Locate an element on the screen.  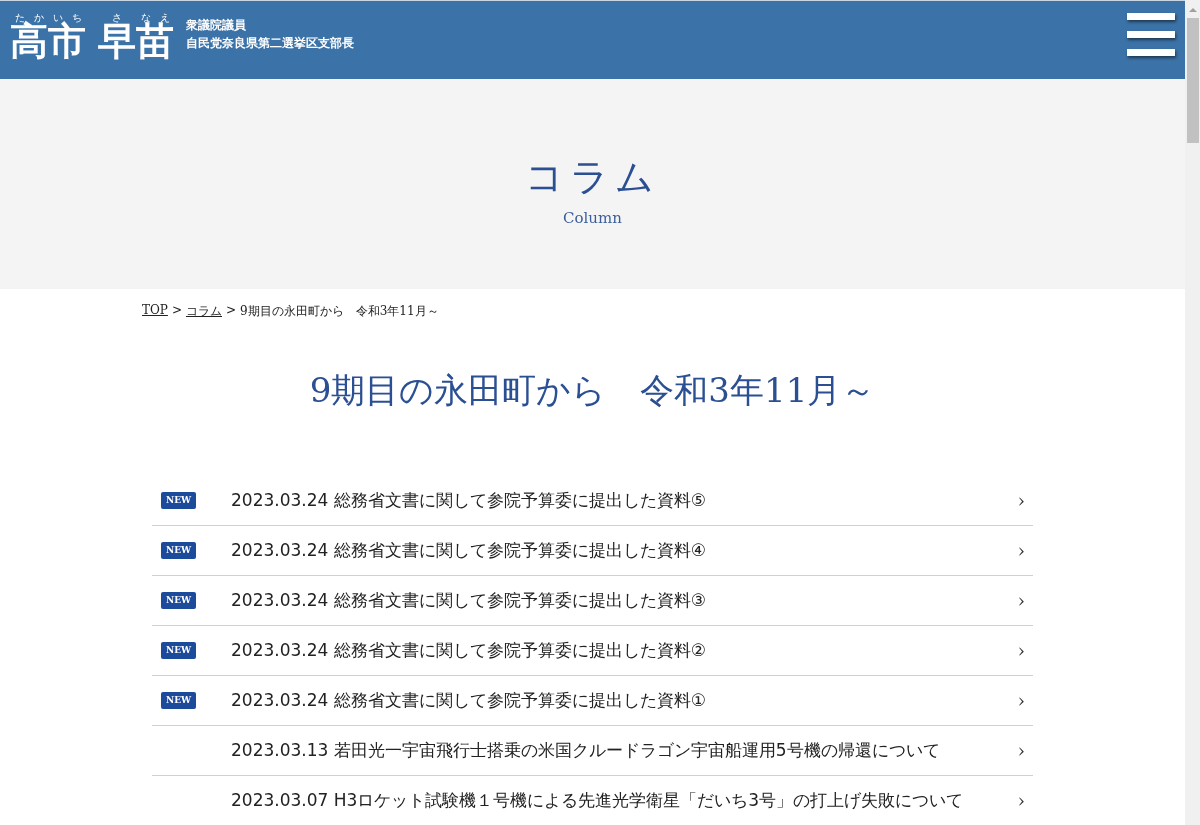
article-link: NEW 2023.03.24 総務省文書に関して参院予算委に提出した資料② › is located at coordinates (592, 651).